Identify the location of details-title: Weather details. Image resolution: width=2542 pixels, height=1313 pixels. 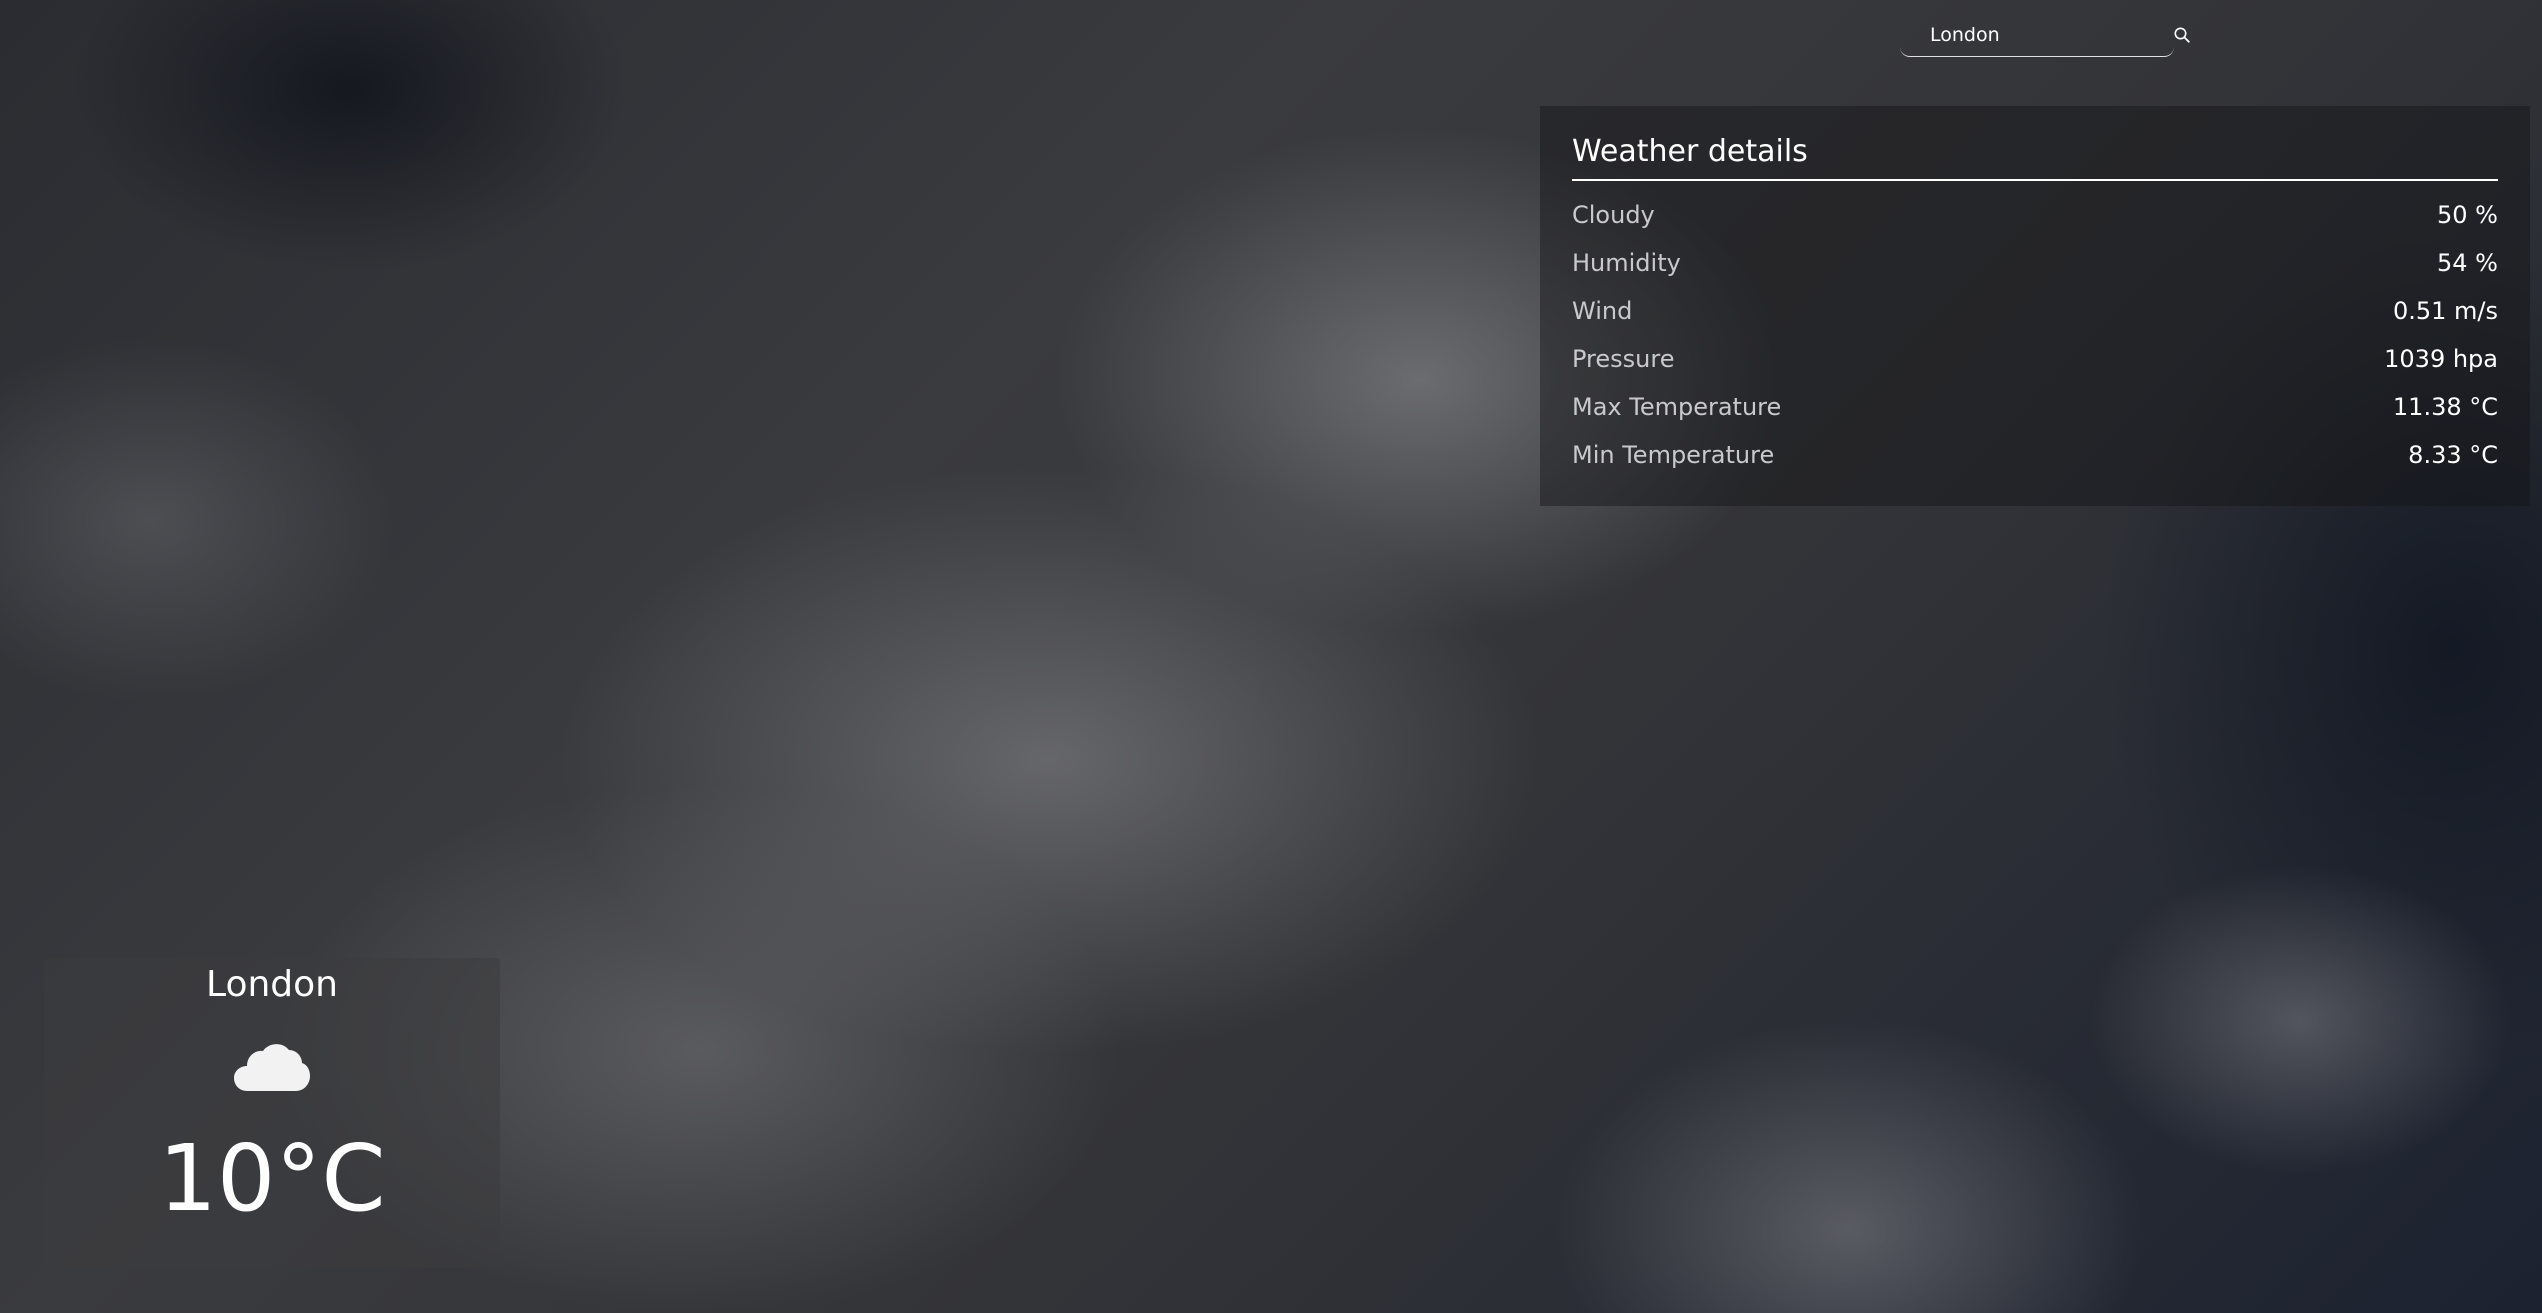
(2035, 157).